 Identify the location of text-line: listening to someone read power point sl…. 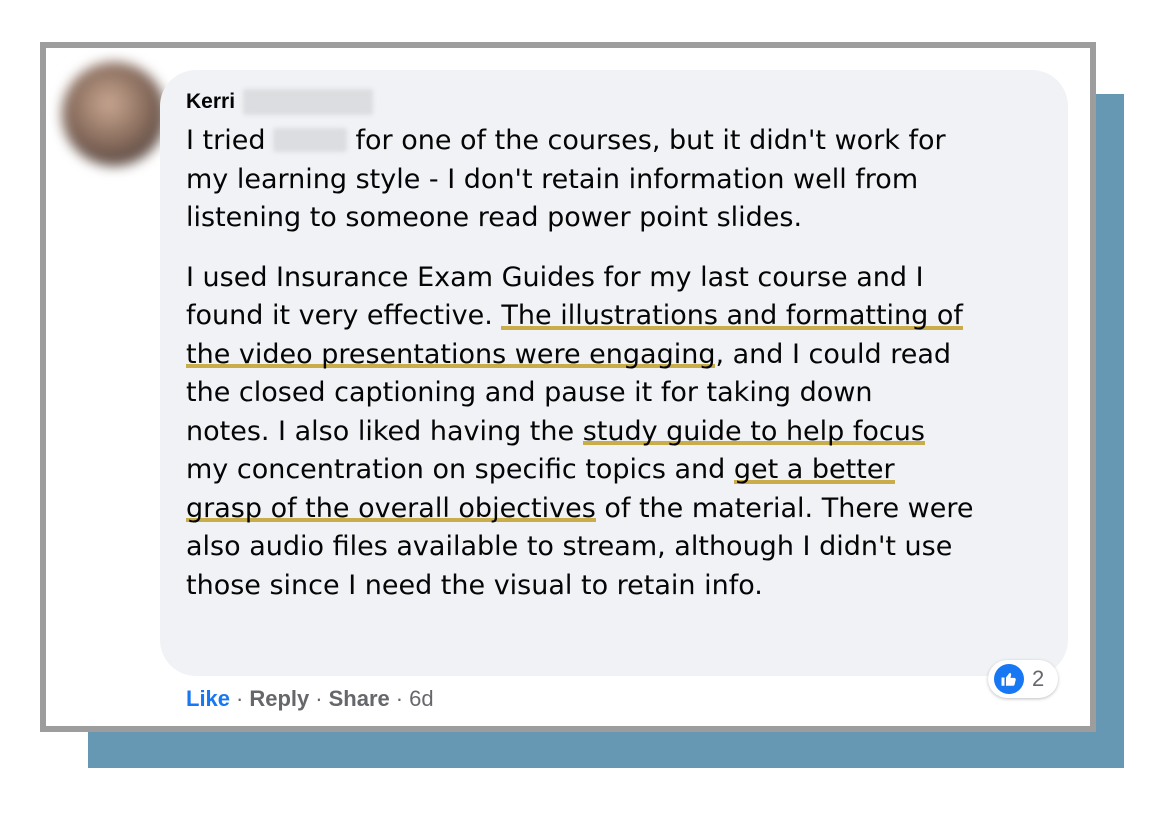
(494, 217).